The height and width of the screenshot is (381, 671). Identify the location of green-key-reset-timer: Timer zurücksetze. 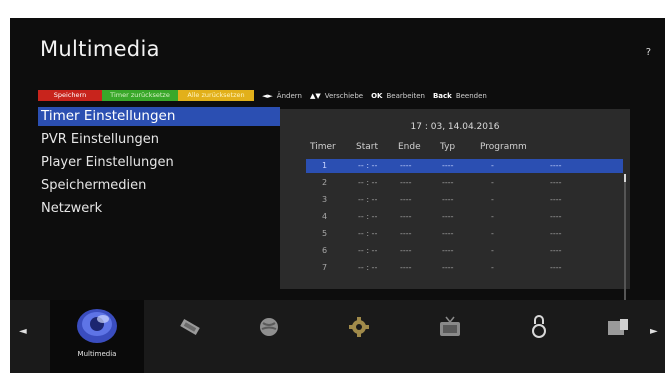
(140, 95).